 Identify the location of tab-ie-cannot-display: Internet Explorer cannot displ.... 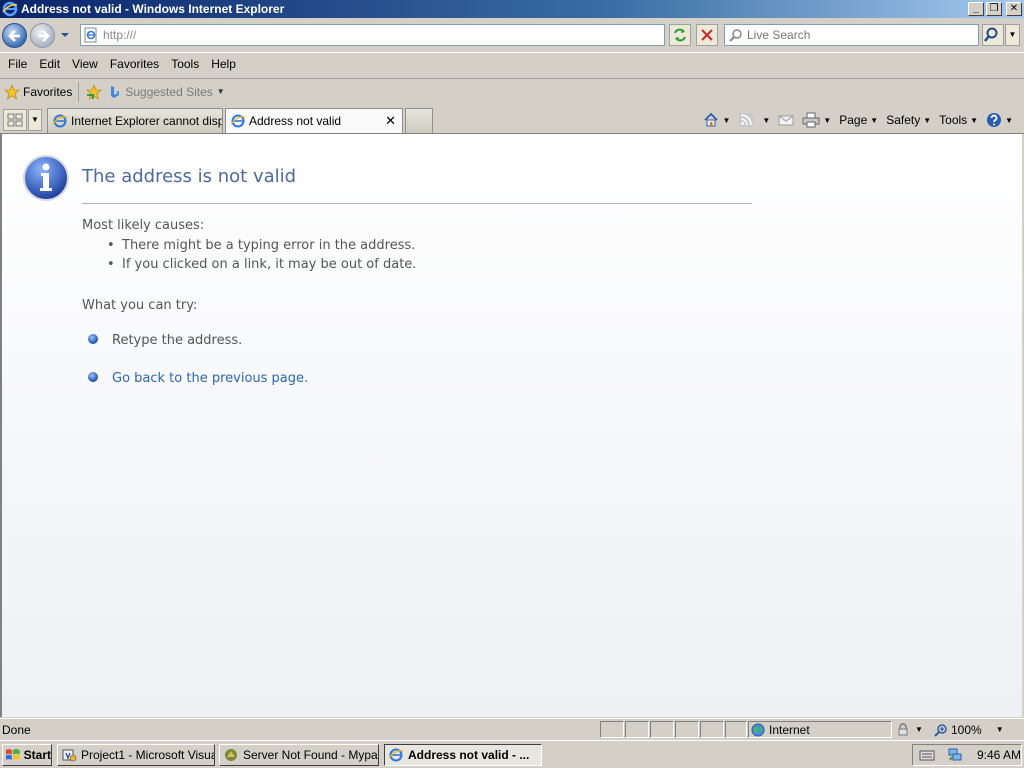
(135, 120).